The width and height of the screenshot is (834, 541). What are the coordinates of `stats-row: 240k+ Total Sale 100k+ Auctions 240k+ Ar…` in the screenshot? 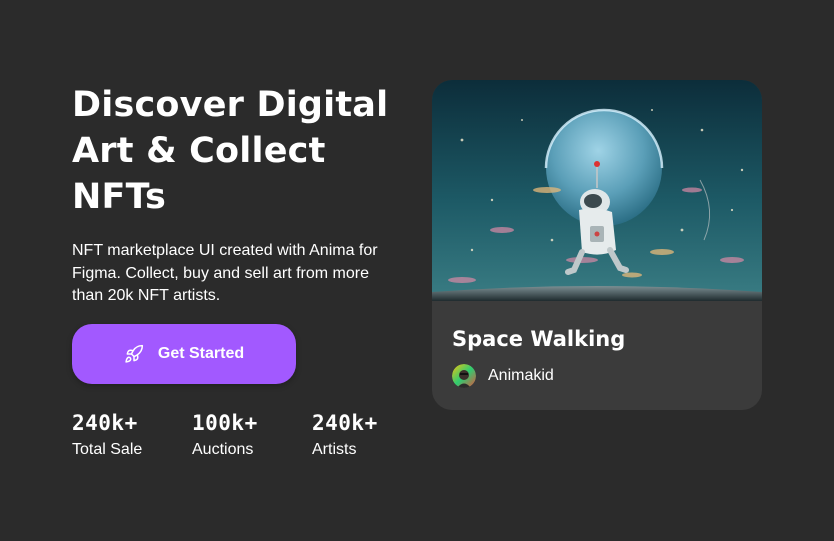 It's located at (252, 435).